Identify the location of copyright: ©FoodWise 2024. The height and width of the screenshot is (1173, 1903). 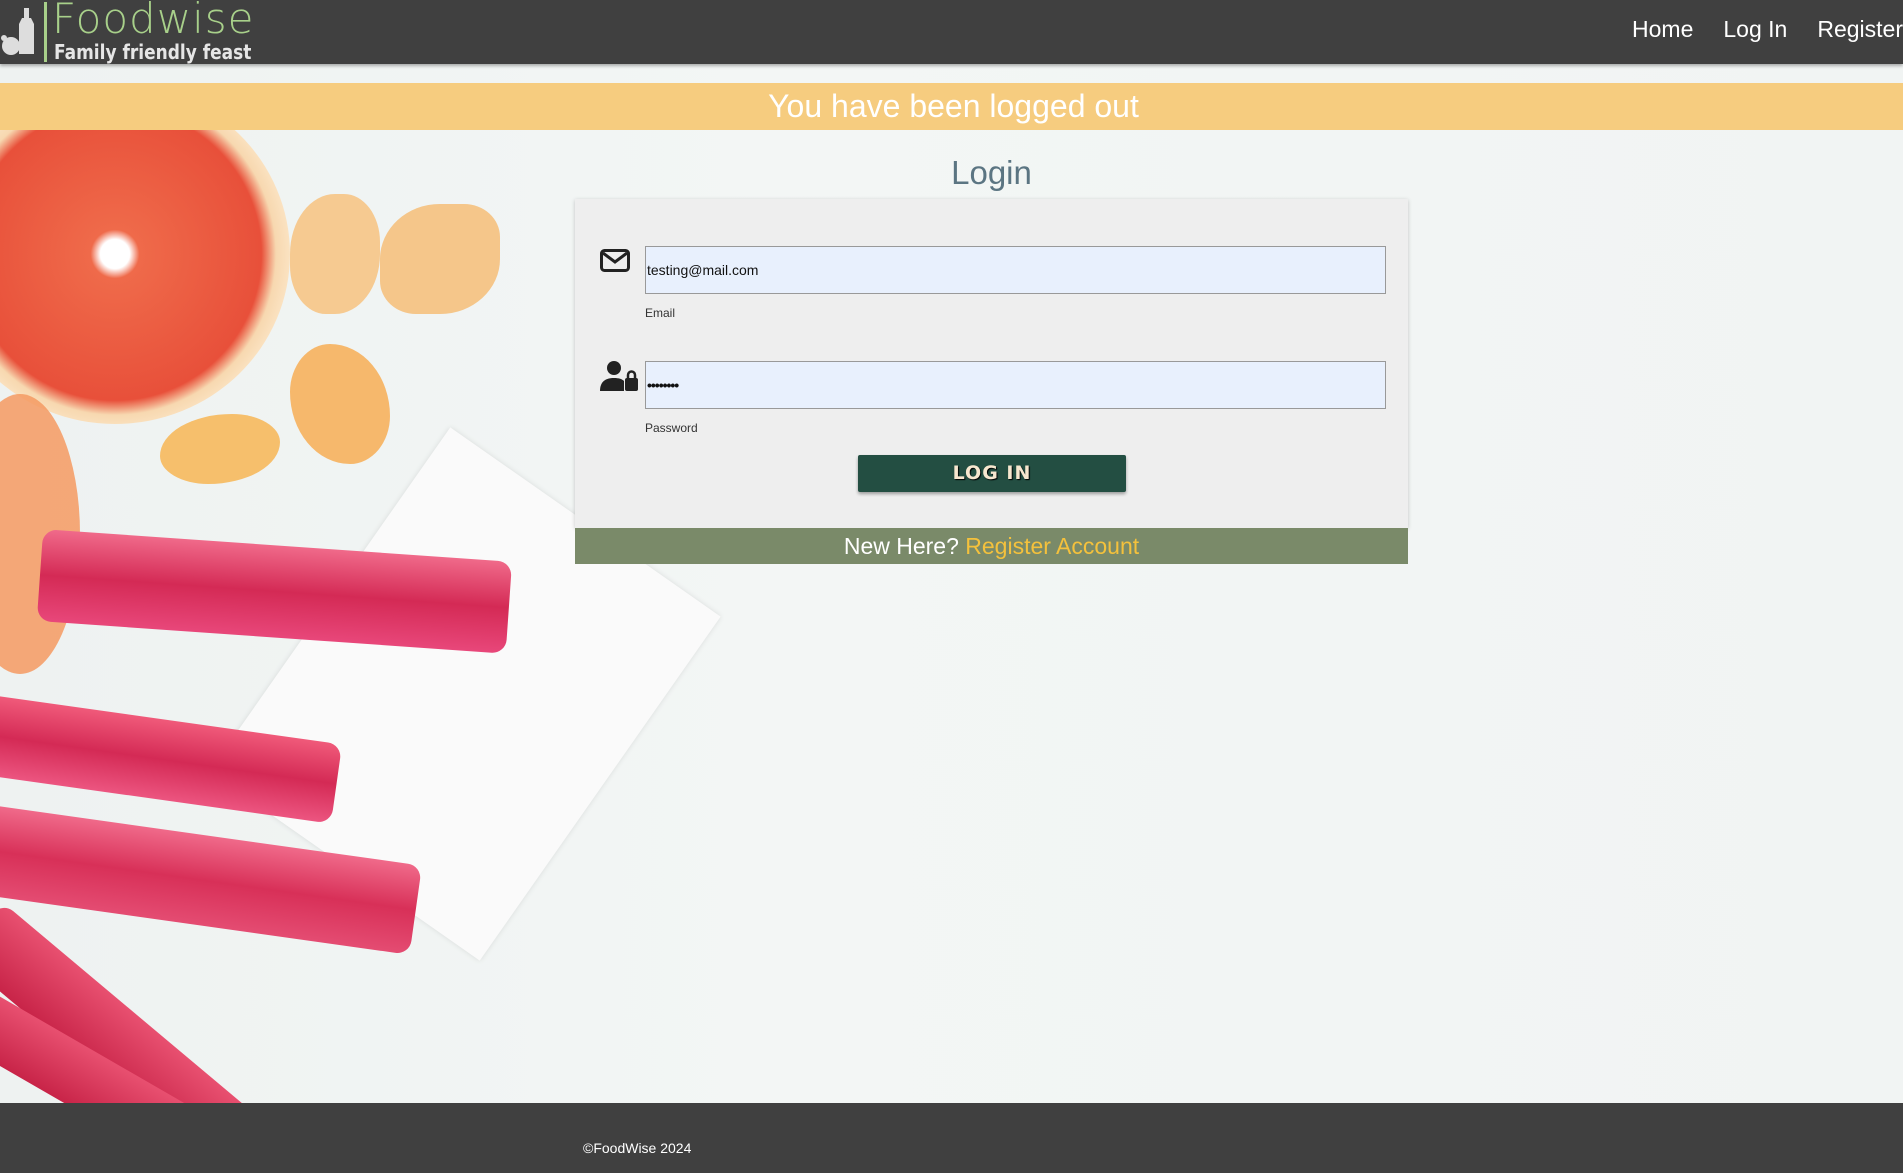
(637, 1148).